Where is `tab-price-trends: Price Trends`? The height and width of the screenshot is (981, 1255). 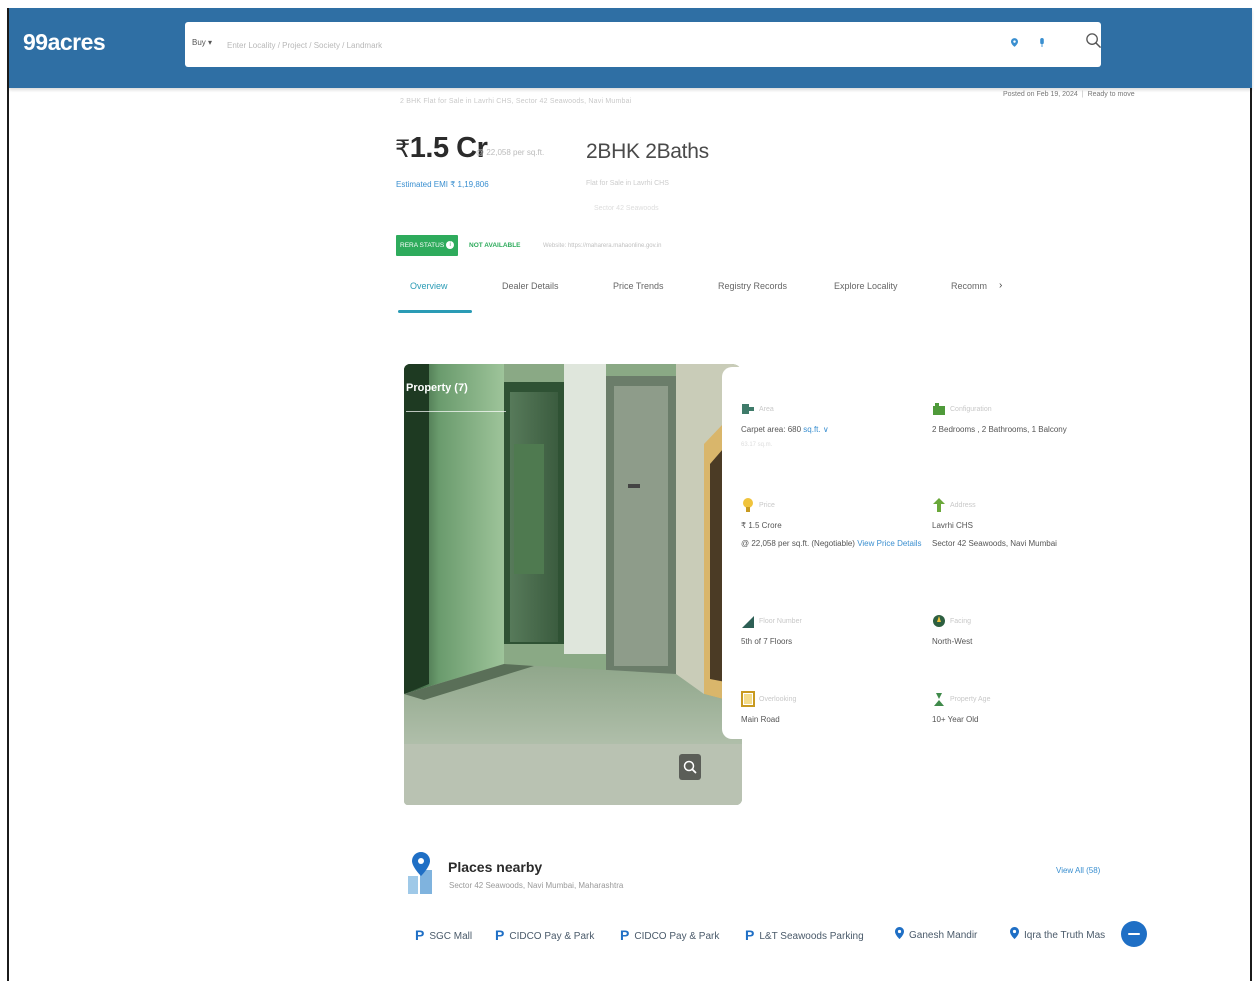
tab-price-trends: Price Trends is located at coordinates (638, 286).